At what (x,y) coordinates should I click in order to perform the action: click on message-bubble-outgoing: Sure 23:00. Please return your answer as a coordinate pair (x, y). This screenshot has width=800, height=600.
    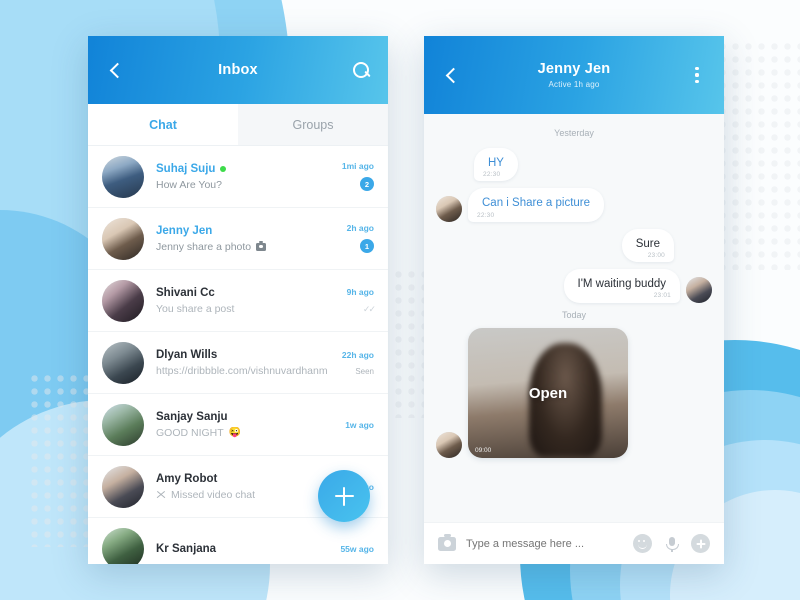
    Looking at the image, I should click on (647, 245).